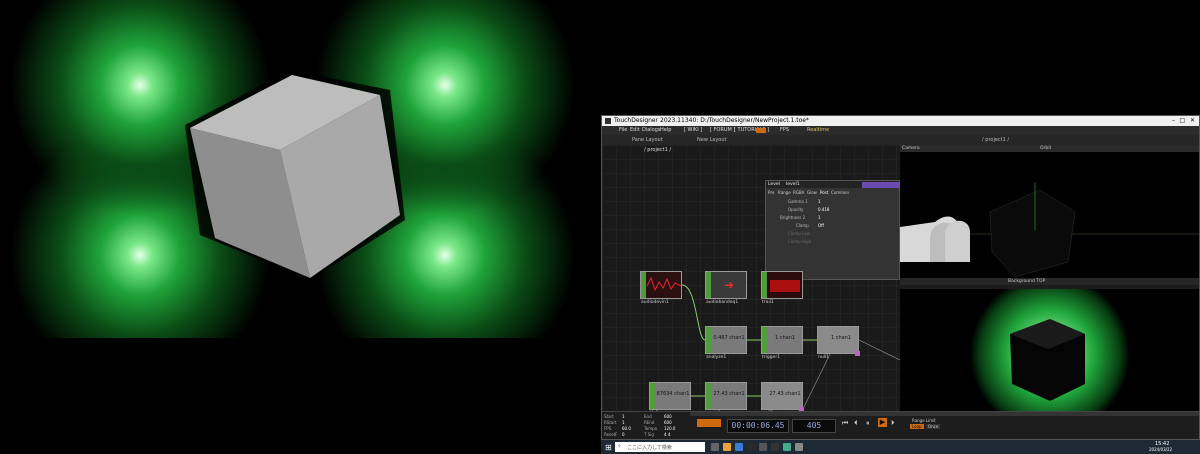 The image size is (1200, 454). What do you see at coordinates (1182, 121) in the screenshot?
I see `maximize-icon: □` at bounding box center [1182, 121].